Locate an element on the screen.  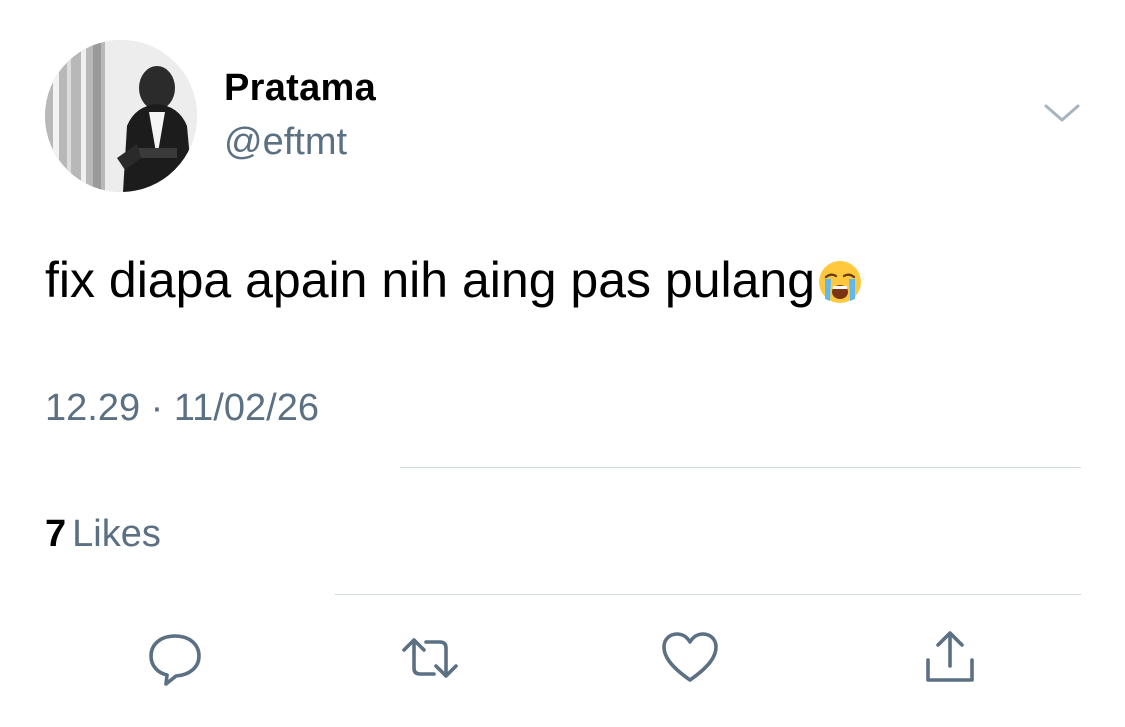
tweet-body: fix diapa apain nih aing pas pulang is located at coordinates (454, 284).